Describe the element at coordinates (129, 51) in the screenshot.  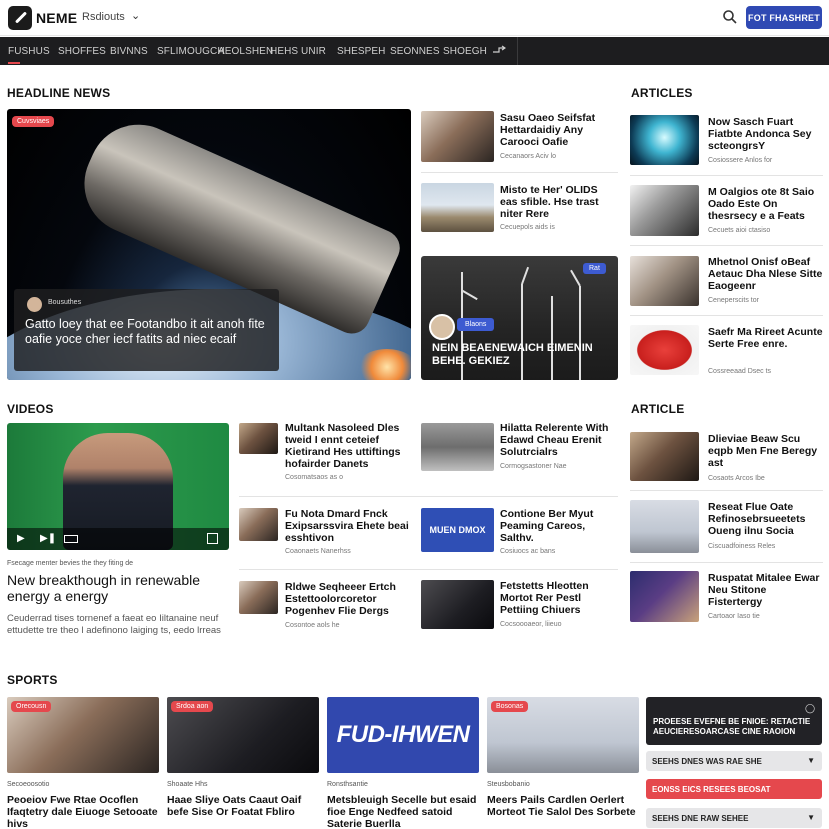
I see `nav-item: BIVNNS` at that location.